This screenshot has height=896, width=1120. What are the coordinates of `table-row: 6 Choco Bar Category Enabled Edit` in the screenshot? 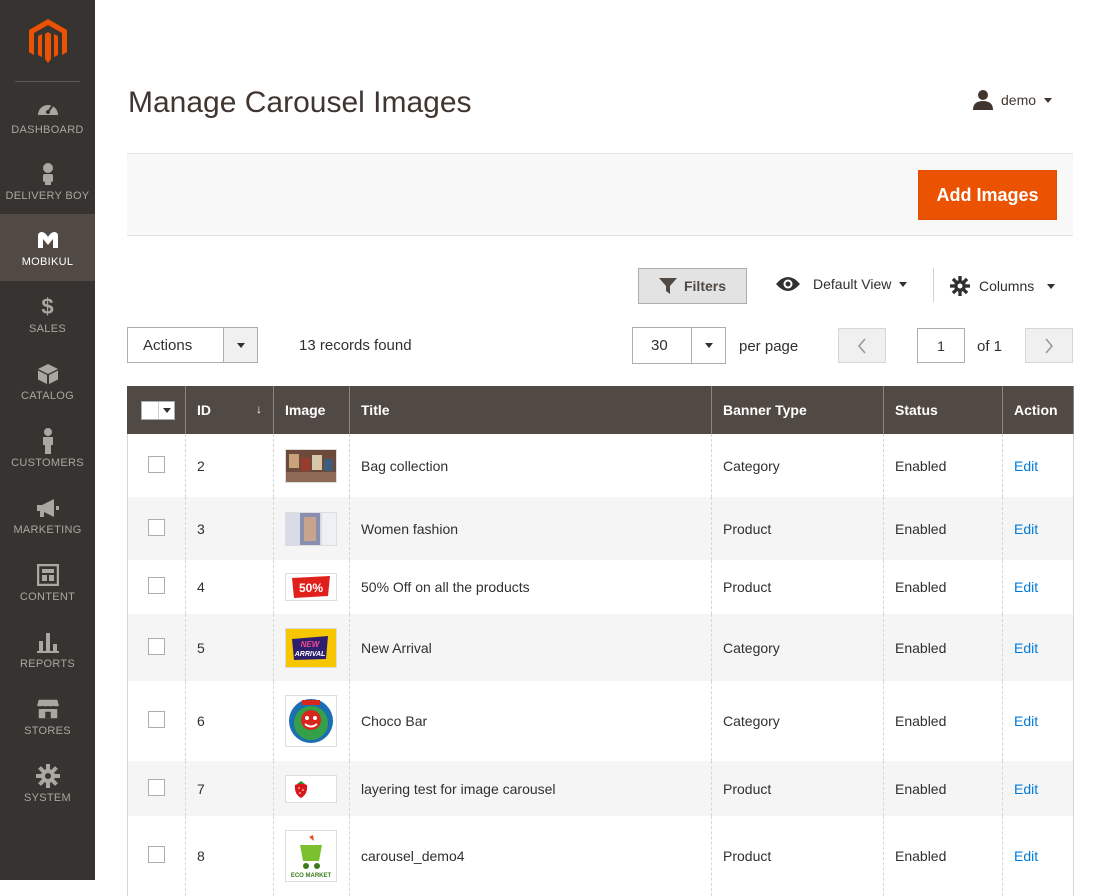 It's located at (600, 721).